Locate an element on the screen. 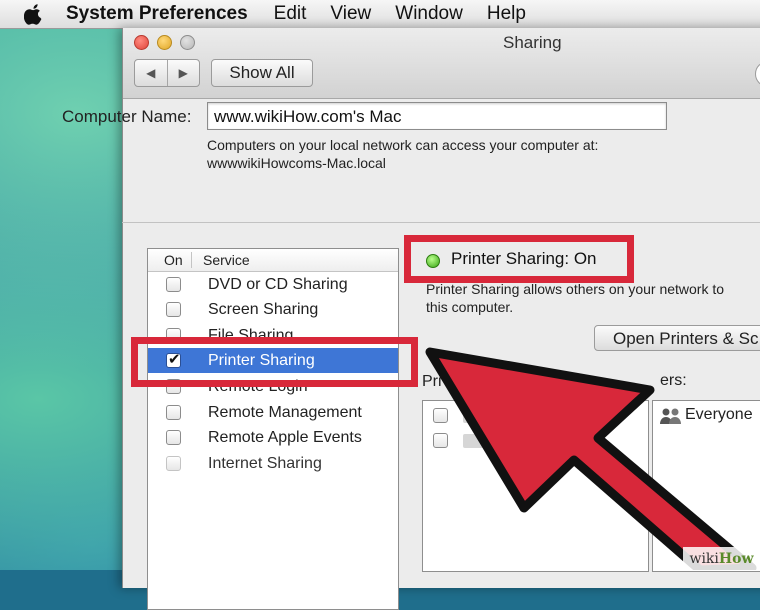 The image size is (760, 610). printer-sharing-description-cont: this computer. is located at coordinates (470, 307).